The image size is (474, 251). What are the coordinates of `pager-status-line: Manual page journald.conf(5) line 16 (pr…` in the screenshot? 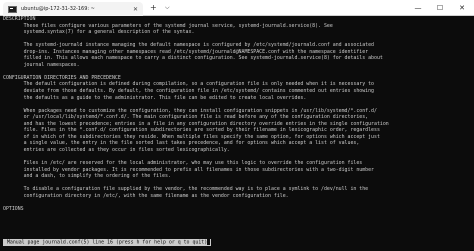 It's located at (107, 243).